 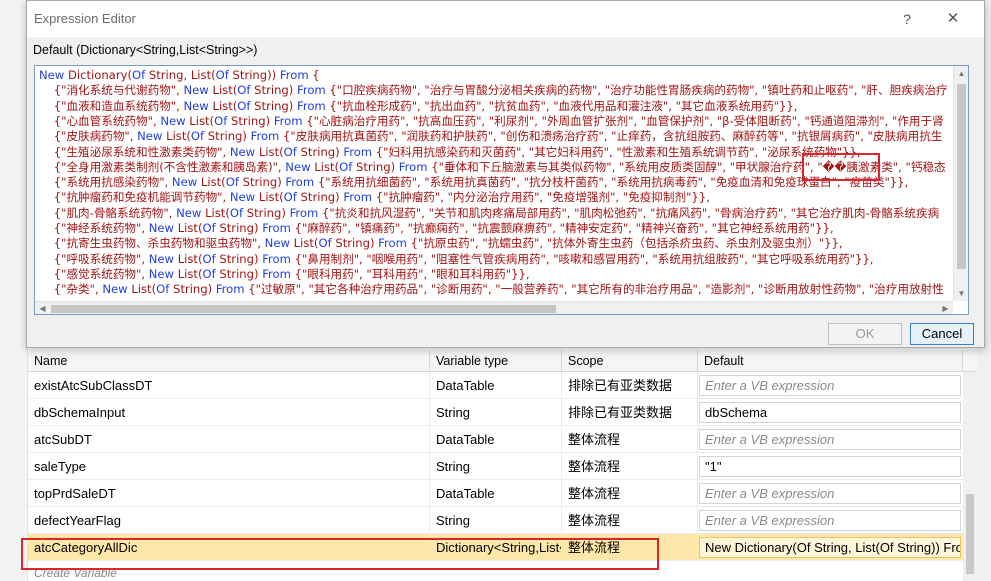 What do you see at coordinates (830, 466) in the screenshot?
I see `variable-default-input: "1"` at bounding box center [830, 466].